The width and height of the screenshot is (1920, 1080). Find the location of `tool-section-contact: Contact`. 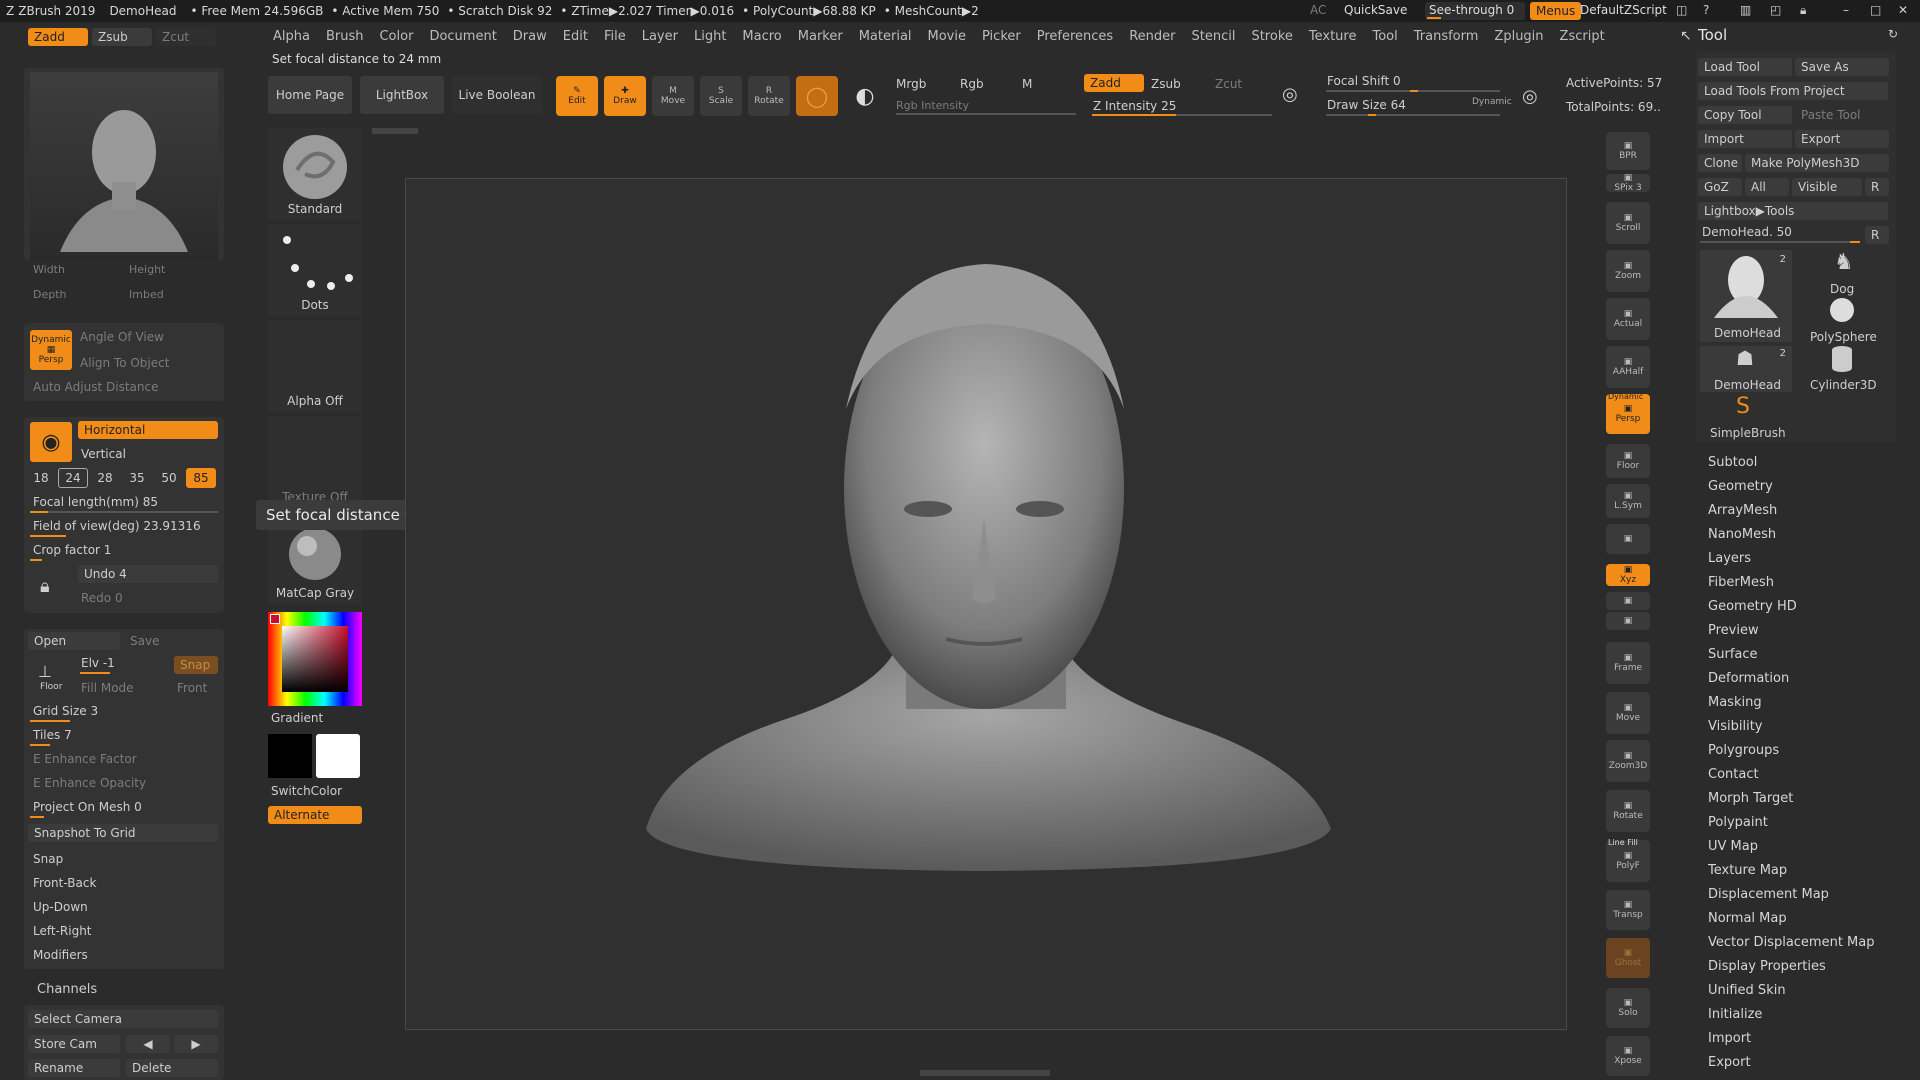

tool-section-contact: Contact is located at coordinates (1808, 775).